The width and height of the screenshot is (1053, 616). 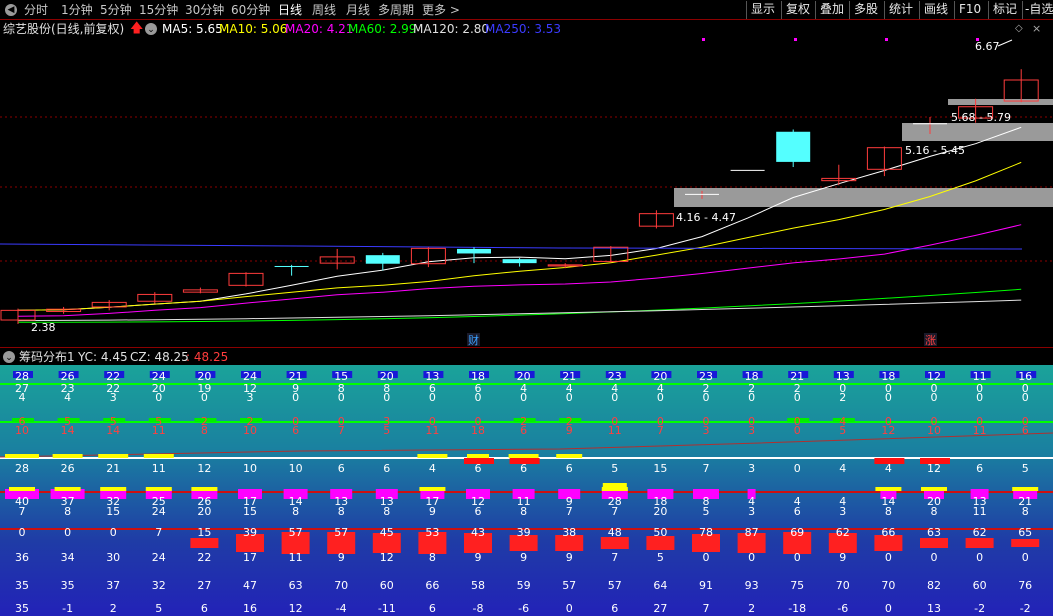 I want to click on chip-cell-r8-c0: 0, so click(x=22, y=532).